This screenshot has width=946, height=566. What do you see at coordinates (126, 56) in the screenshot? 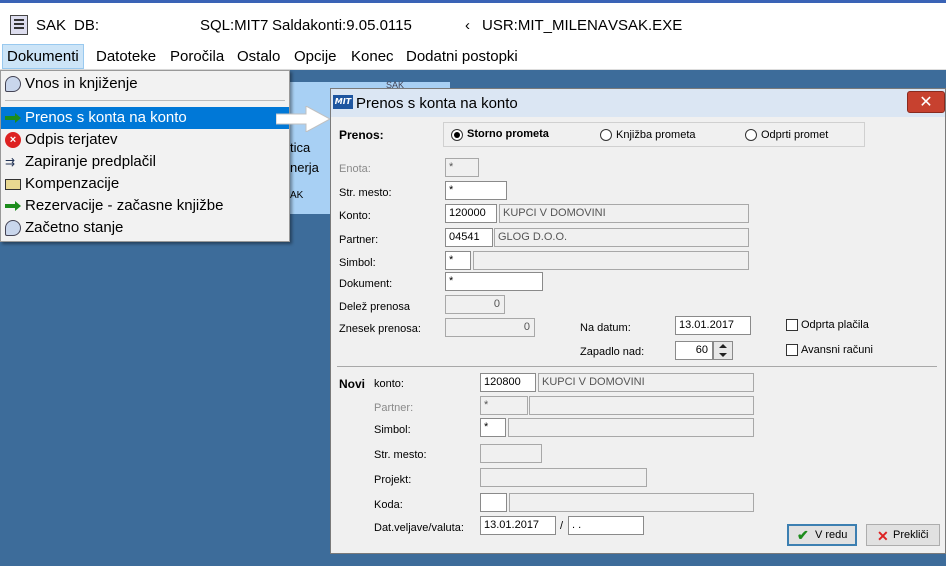
I see `menu-datoteke: Datoteke` at bounding box center [126, 56].